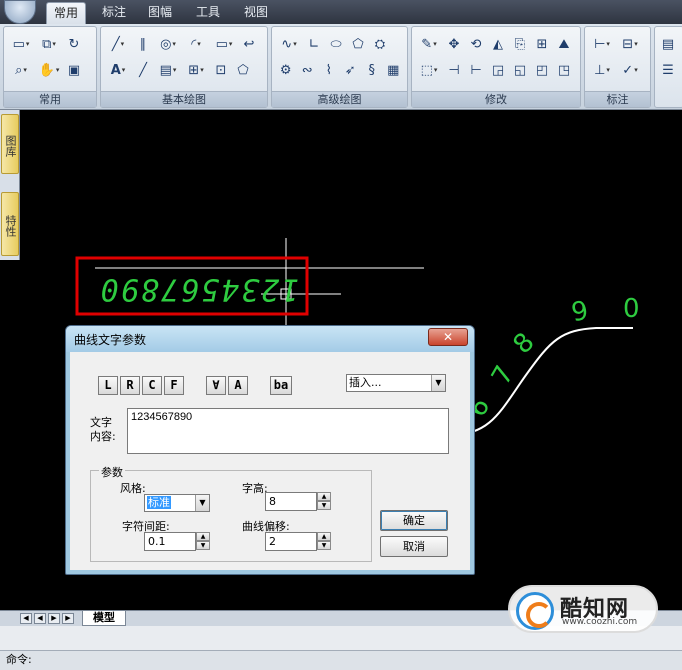 The height and width of the screenshot is (670, 682). Describe the element at coordinates (476, 70) in the screenshot. I see `extend-icon: ⊢` at that location.